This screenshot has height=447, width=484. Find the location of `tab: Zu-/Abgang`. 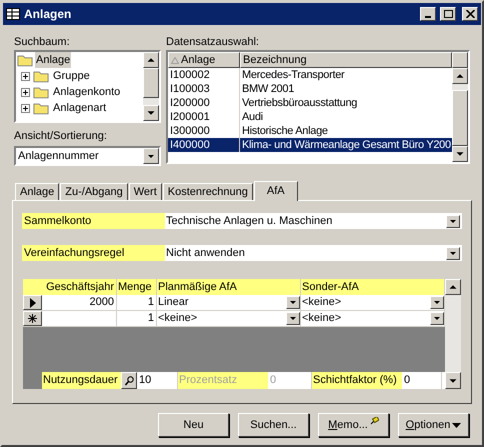

tab: Zu-/Abgang is located at coordinates (94, 191).